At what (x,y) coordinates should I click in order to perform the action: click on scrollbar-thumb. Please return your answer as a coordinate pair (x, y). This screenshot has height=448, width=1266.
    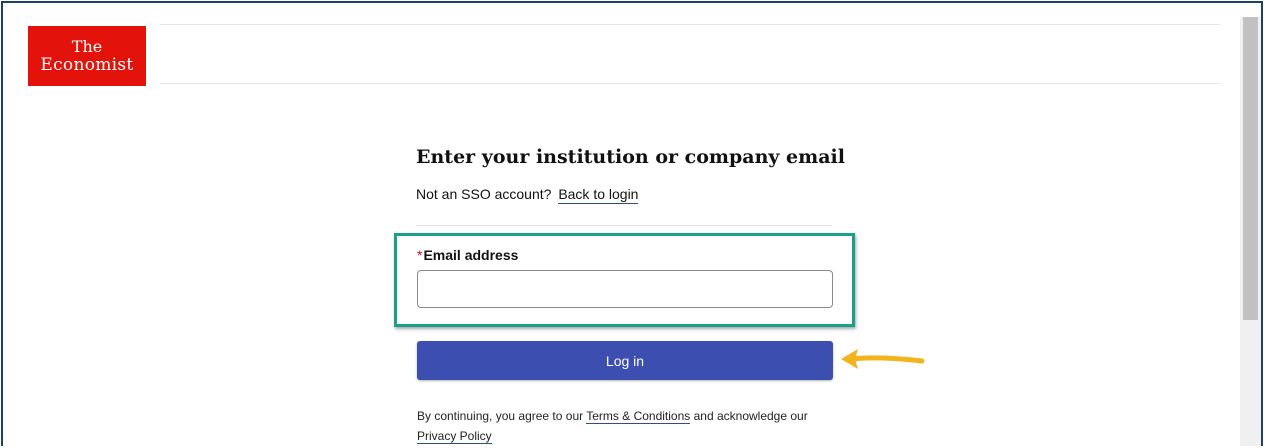
    Looking at the image, I should click on (1250, 168).